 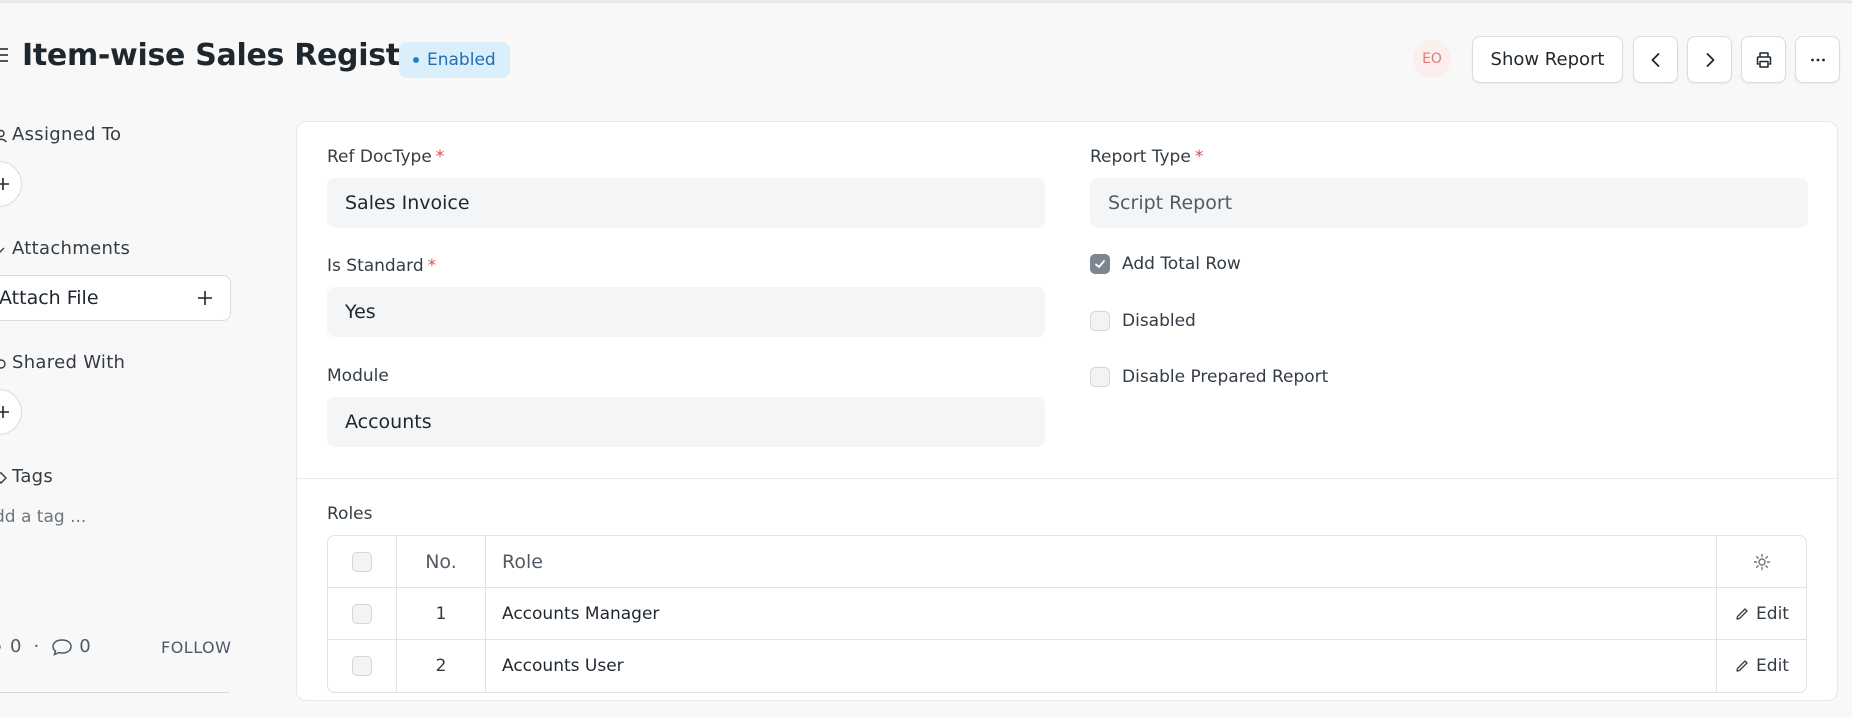 I want to click on add-total-row-label: Add Total Row, so click(x=1181, y=264).